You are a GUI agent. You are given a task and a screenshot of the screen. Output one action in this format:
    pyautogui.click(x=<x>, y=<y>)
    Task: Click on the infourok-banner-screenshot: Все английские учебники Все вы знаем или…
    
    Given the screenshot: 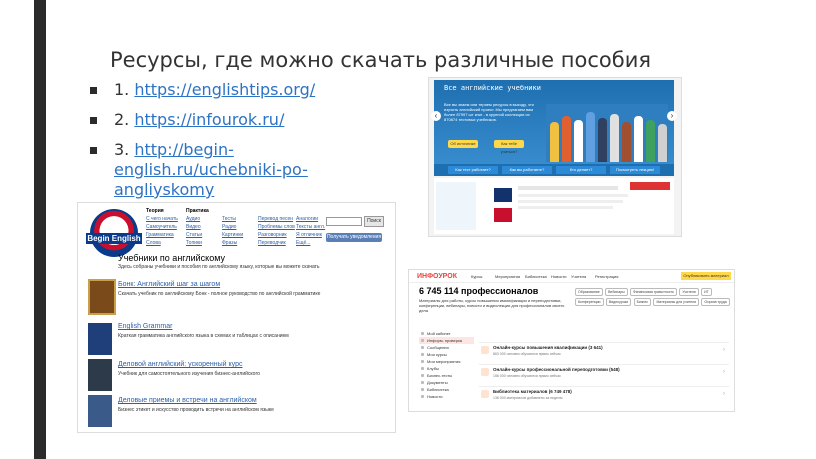 What is the action you would take?
    pyautogui.click(x=555, y=157)
    